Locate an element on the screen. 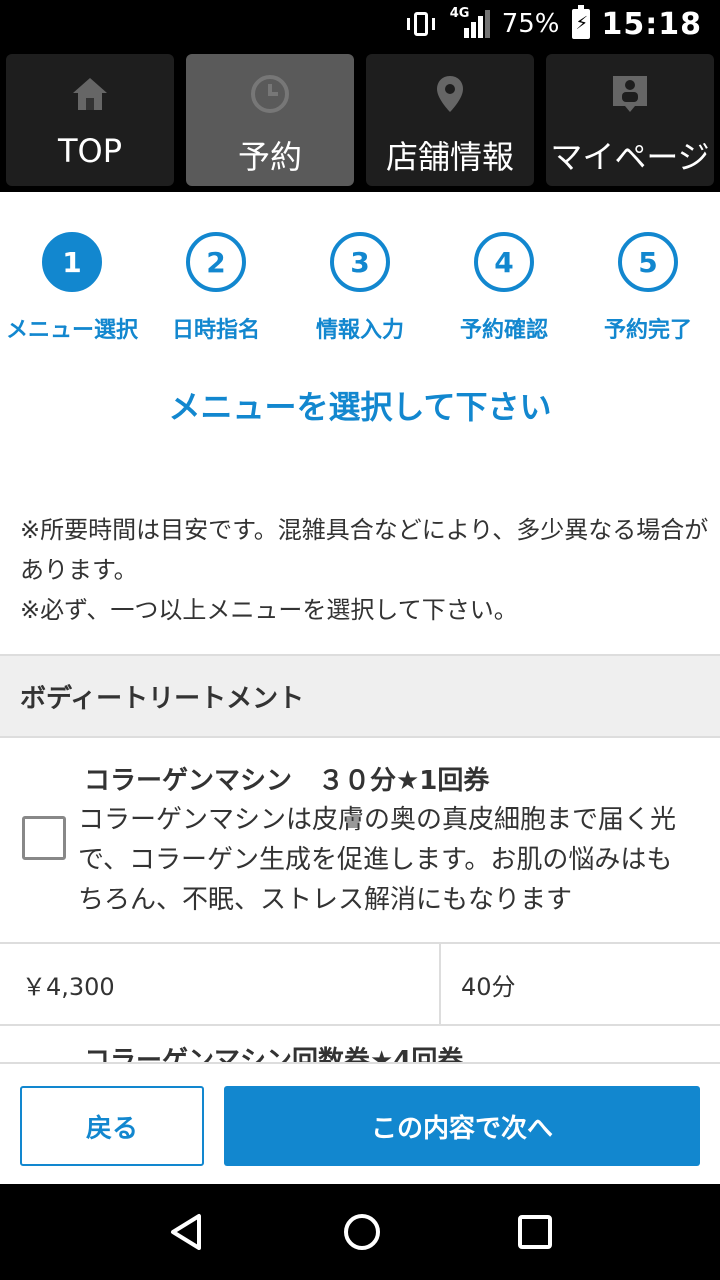  back-button: 戻る is located at coordinates (112, 1126).